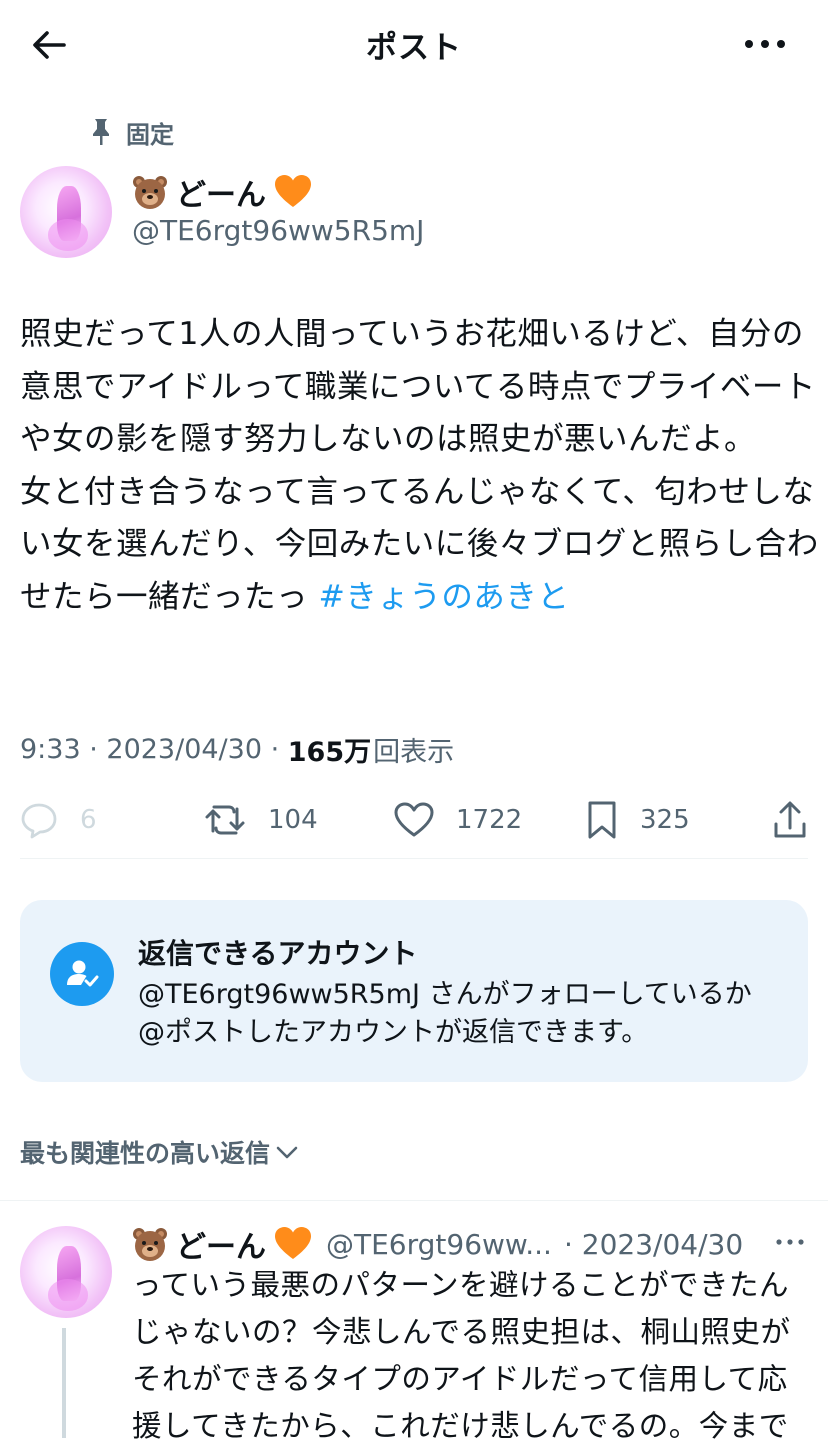  Describe the element at coordinates (489, 820) in the screenshot. I see `like-count: 1722` at that location.